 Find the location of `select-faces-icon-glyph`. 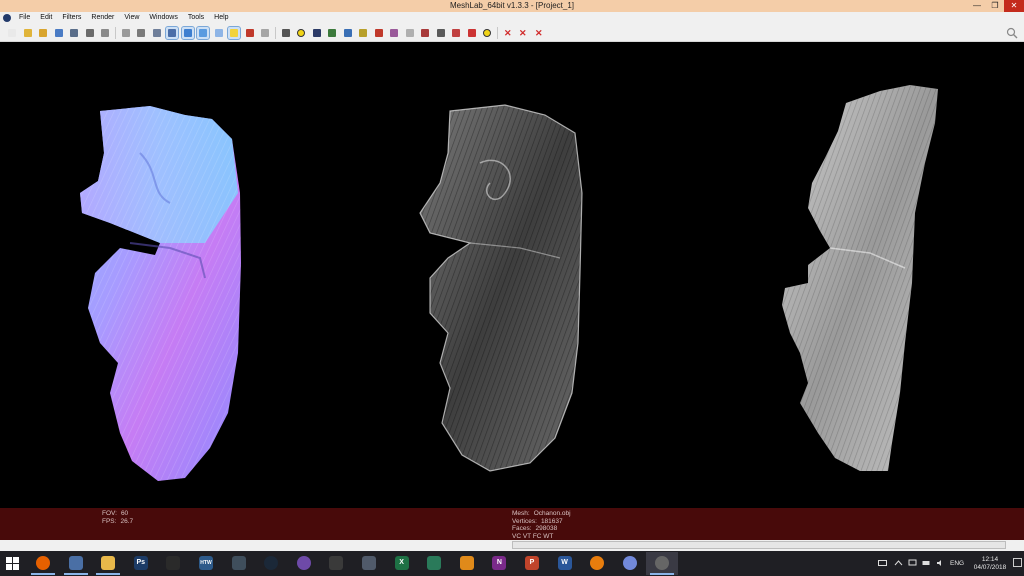

select-faces-icon-glyph is located at coordinates (394, 33).